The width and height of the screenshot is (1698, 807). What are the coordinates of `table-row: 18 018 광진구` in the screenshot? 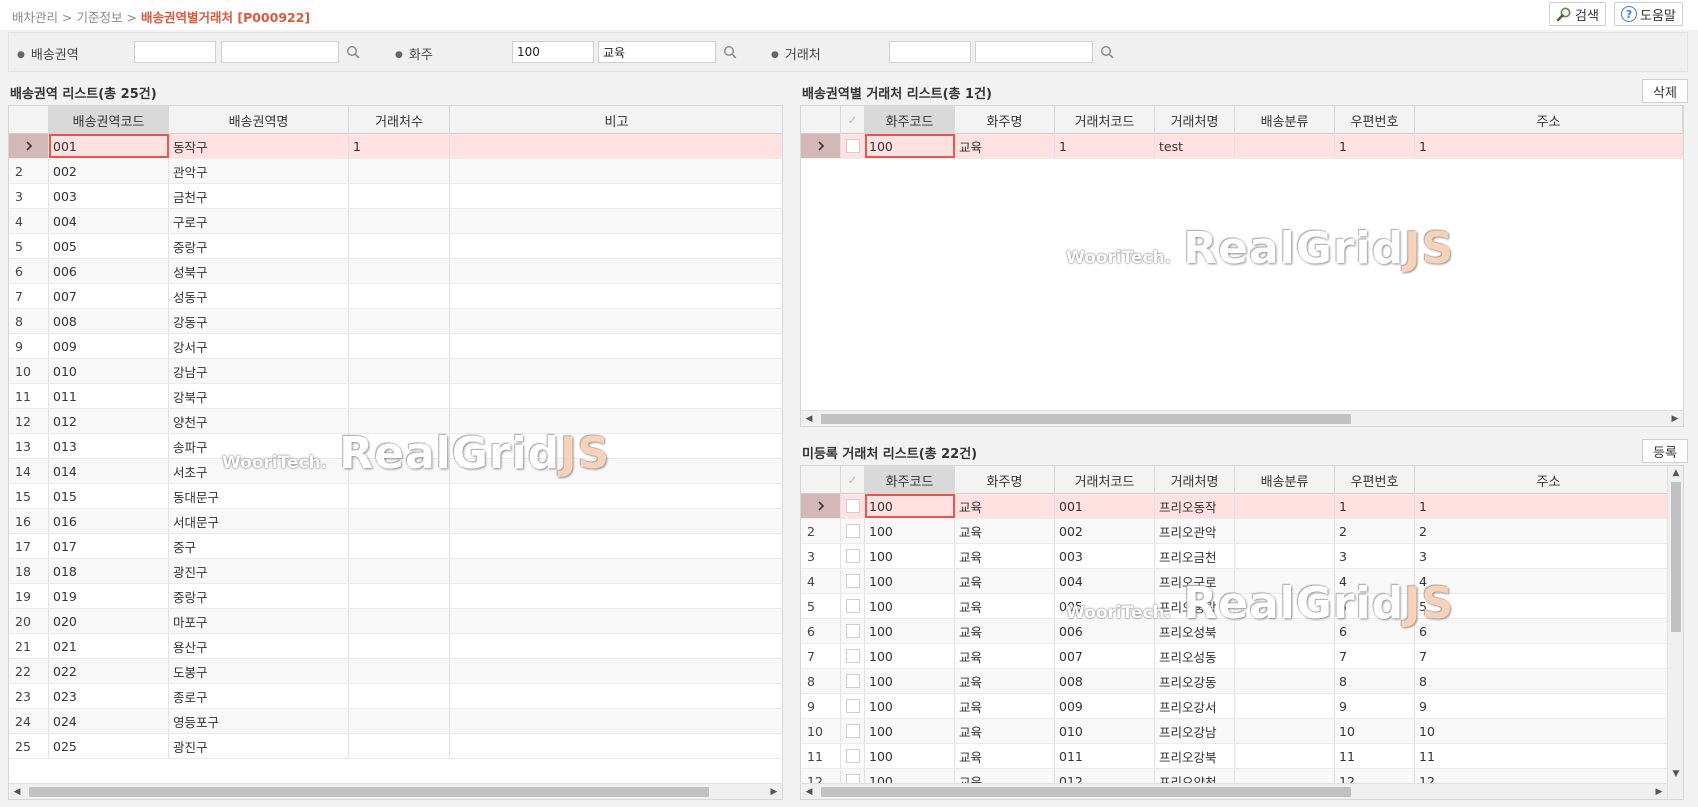 It's located at (395, 571).